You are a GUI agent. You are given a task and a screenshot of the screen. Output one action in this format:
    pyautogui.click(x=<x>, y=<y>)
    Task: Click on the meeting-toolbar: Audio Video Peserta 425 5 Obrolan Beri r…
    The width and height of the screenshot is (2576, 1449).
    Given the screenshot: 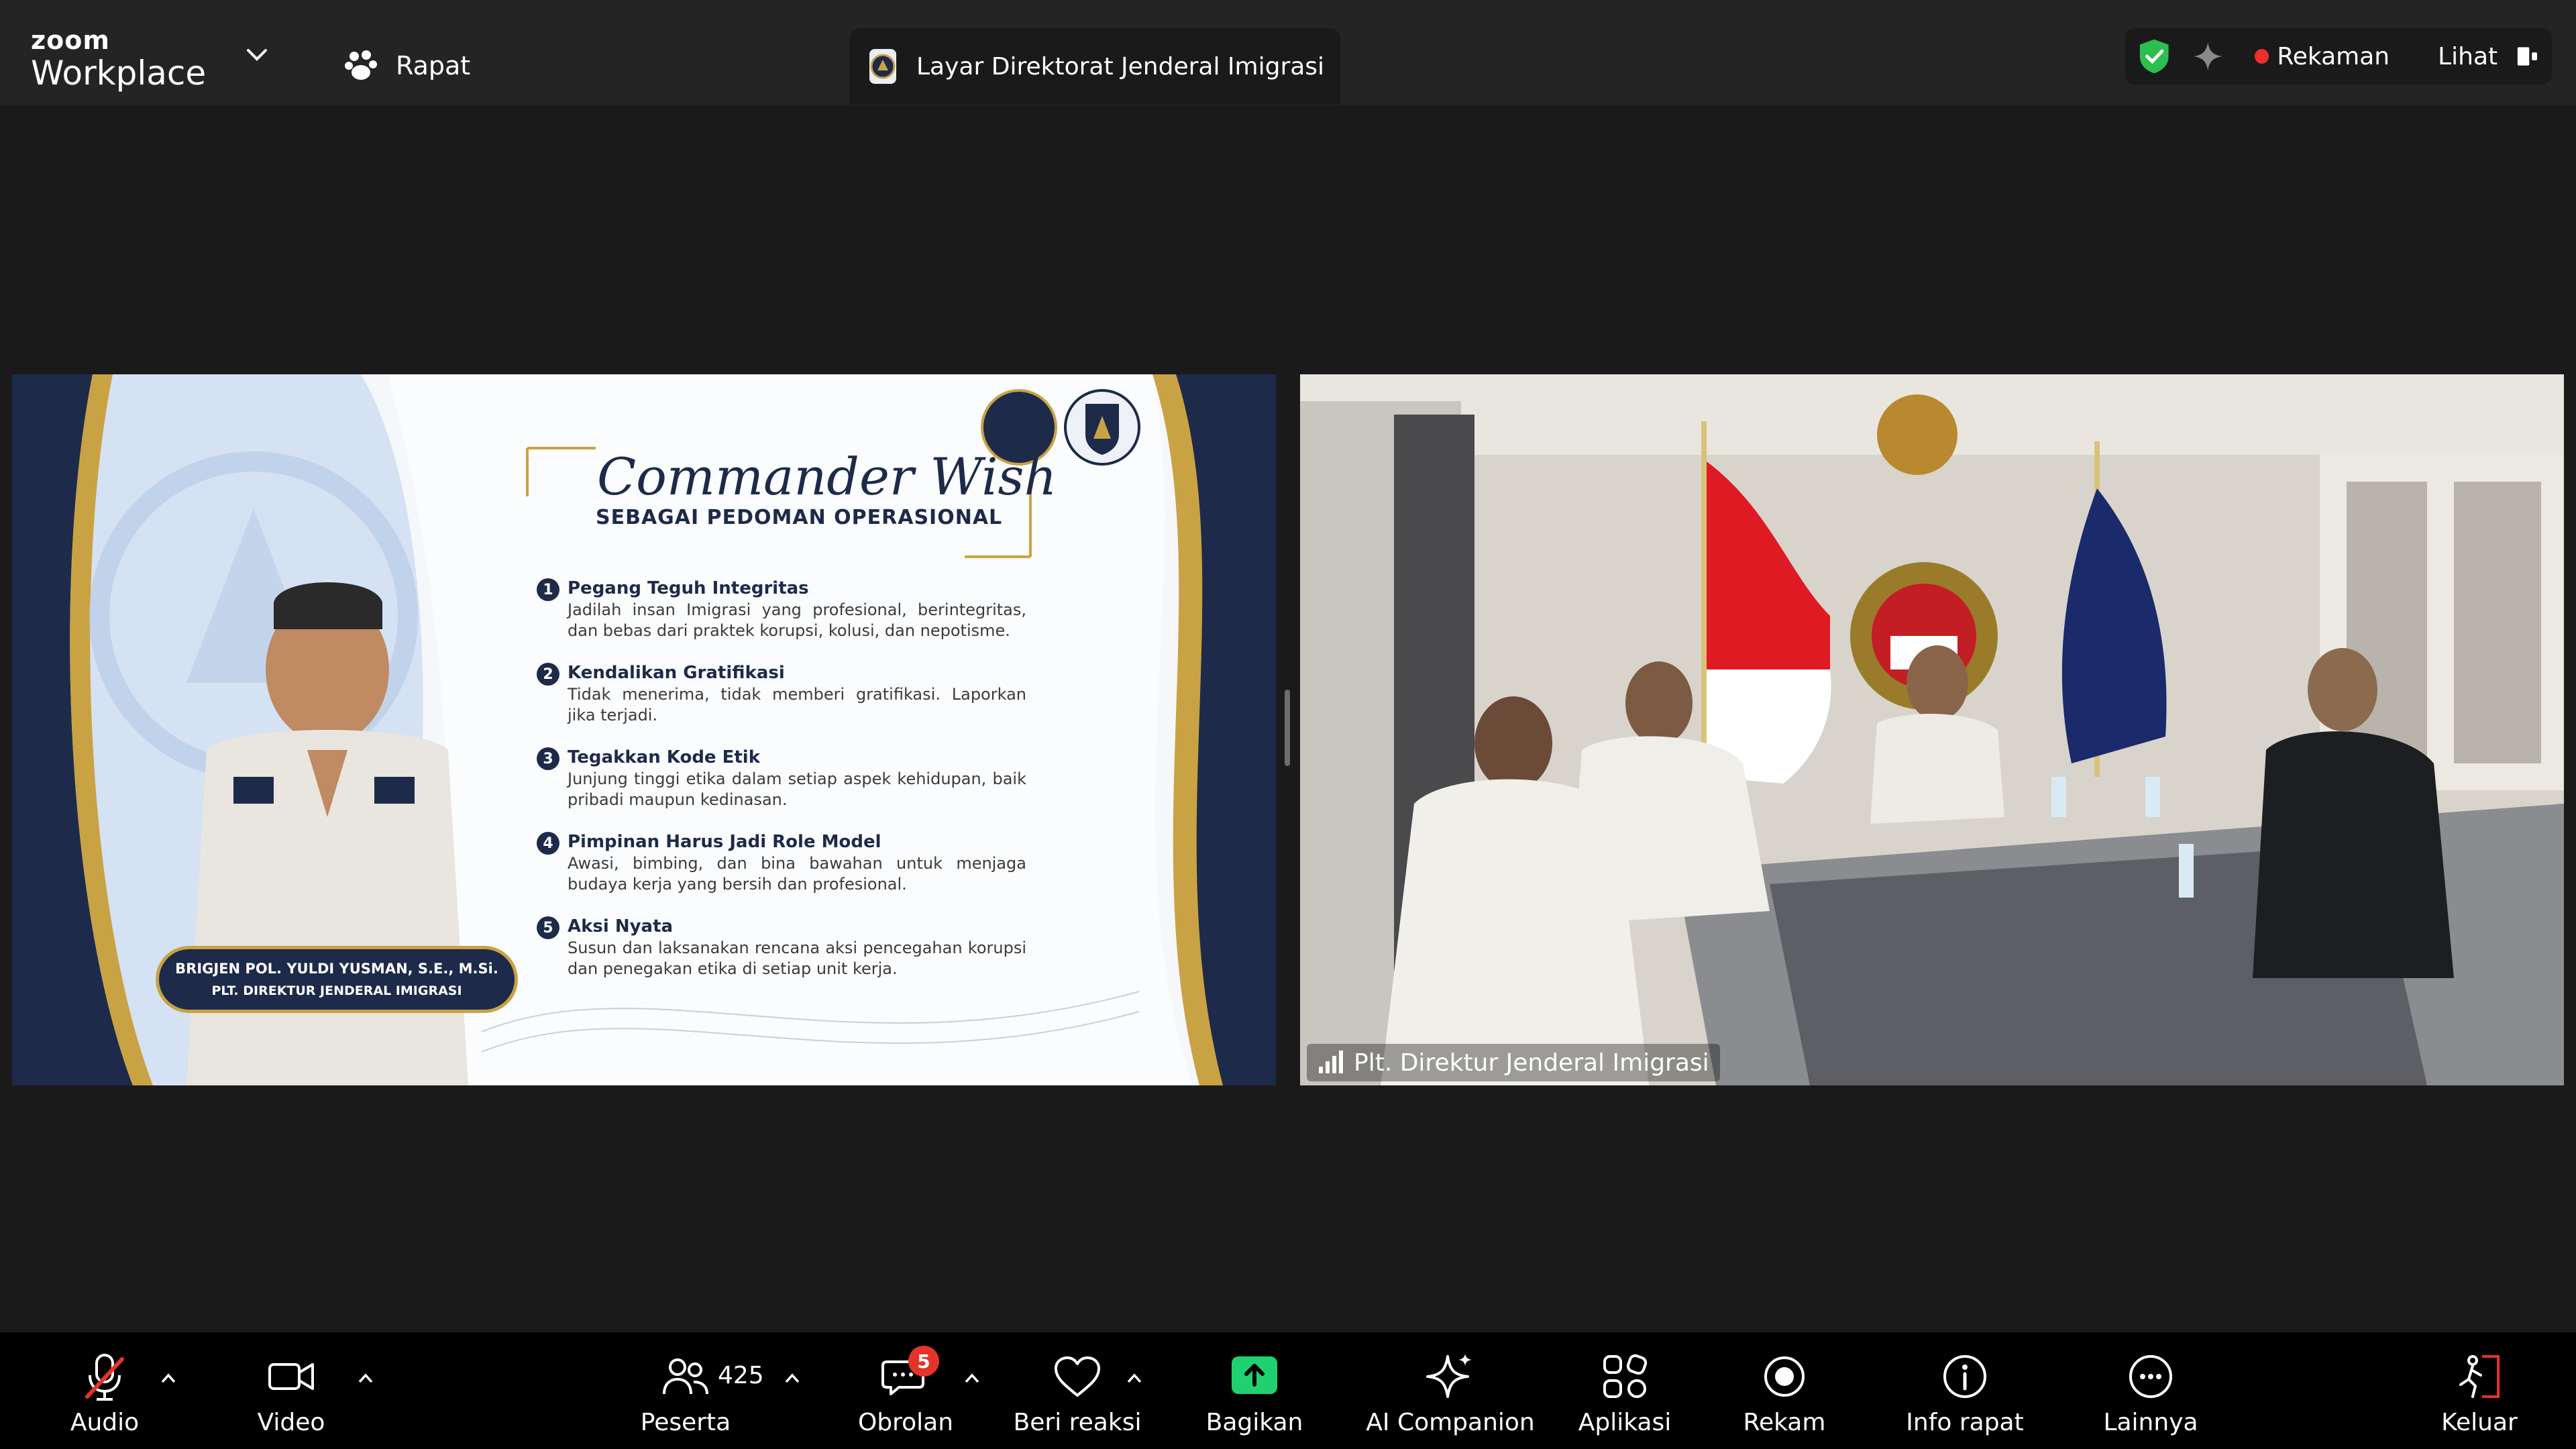 What is the action you would take?
    pyautogui.click(x=1288, y=1390)
    